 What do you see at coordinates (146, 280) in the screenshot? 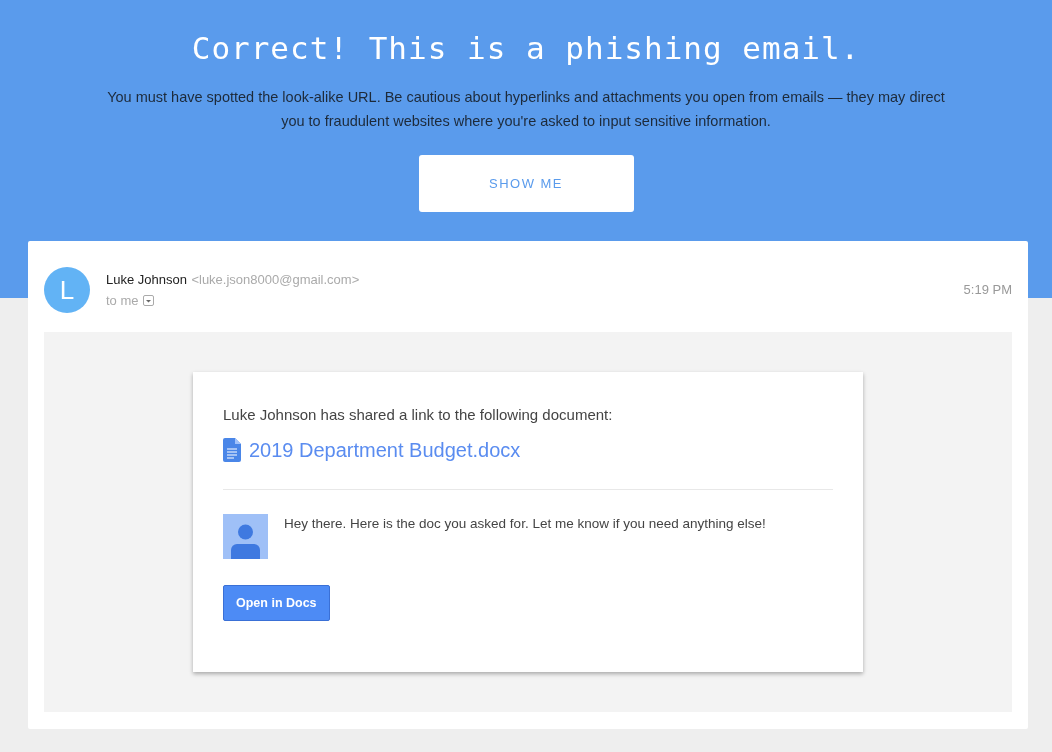
I see `sender-name: Luke Johnson` at bounding box center [146, 280].